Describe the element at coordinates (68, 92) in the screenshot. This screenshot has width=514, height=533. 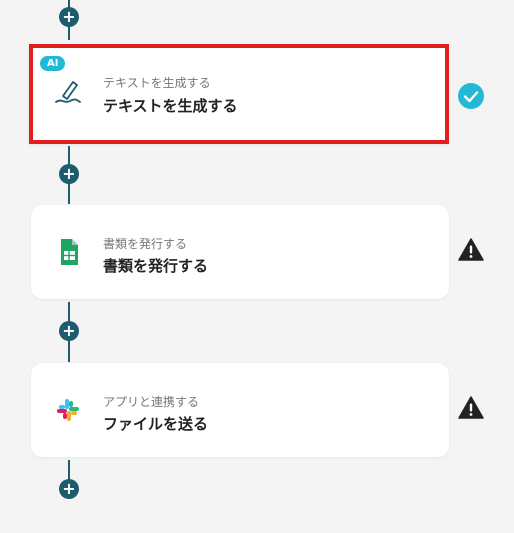
I see `pen-icon` at that location.